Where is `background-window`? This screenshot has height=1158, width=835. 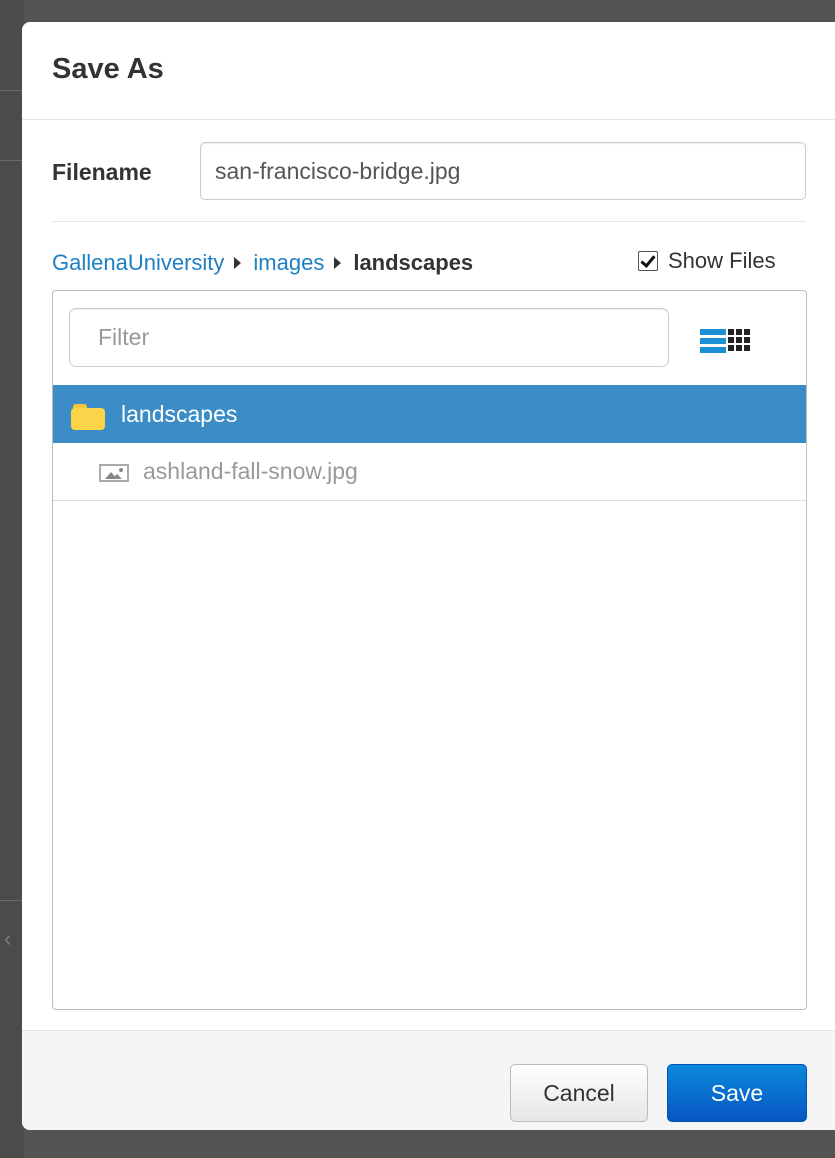
background-window is located at coordinates (12, 579).